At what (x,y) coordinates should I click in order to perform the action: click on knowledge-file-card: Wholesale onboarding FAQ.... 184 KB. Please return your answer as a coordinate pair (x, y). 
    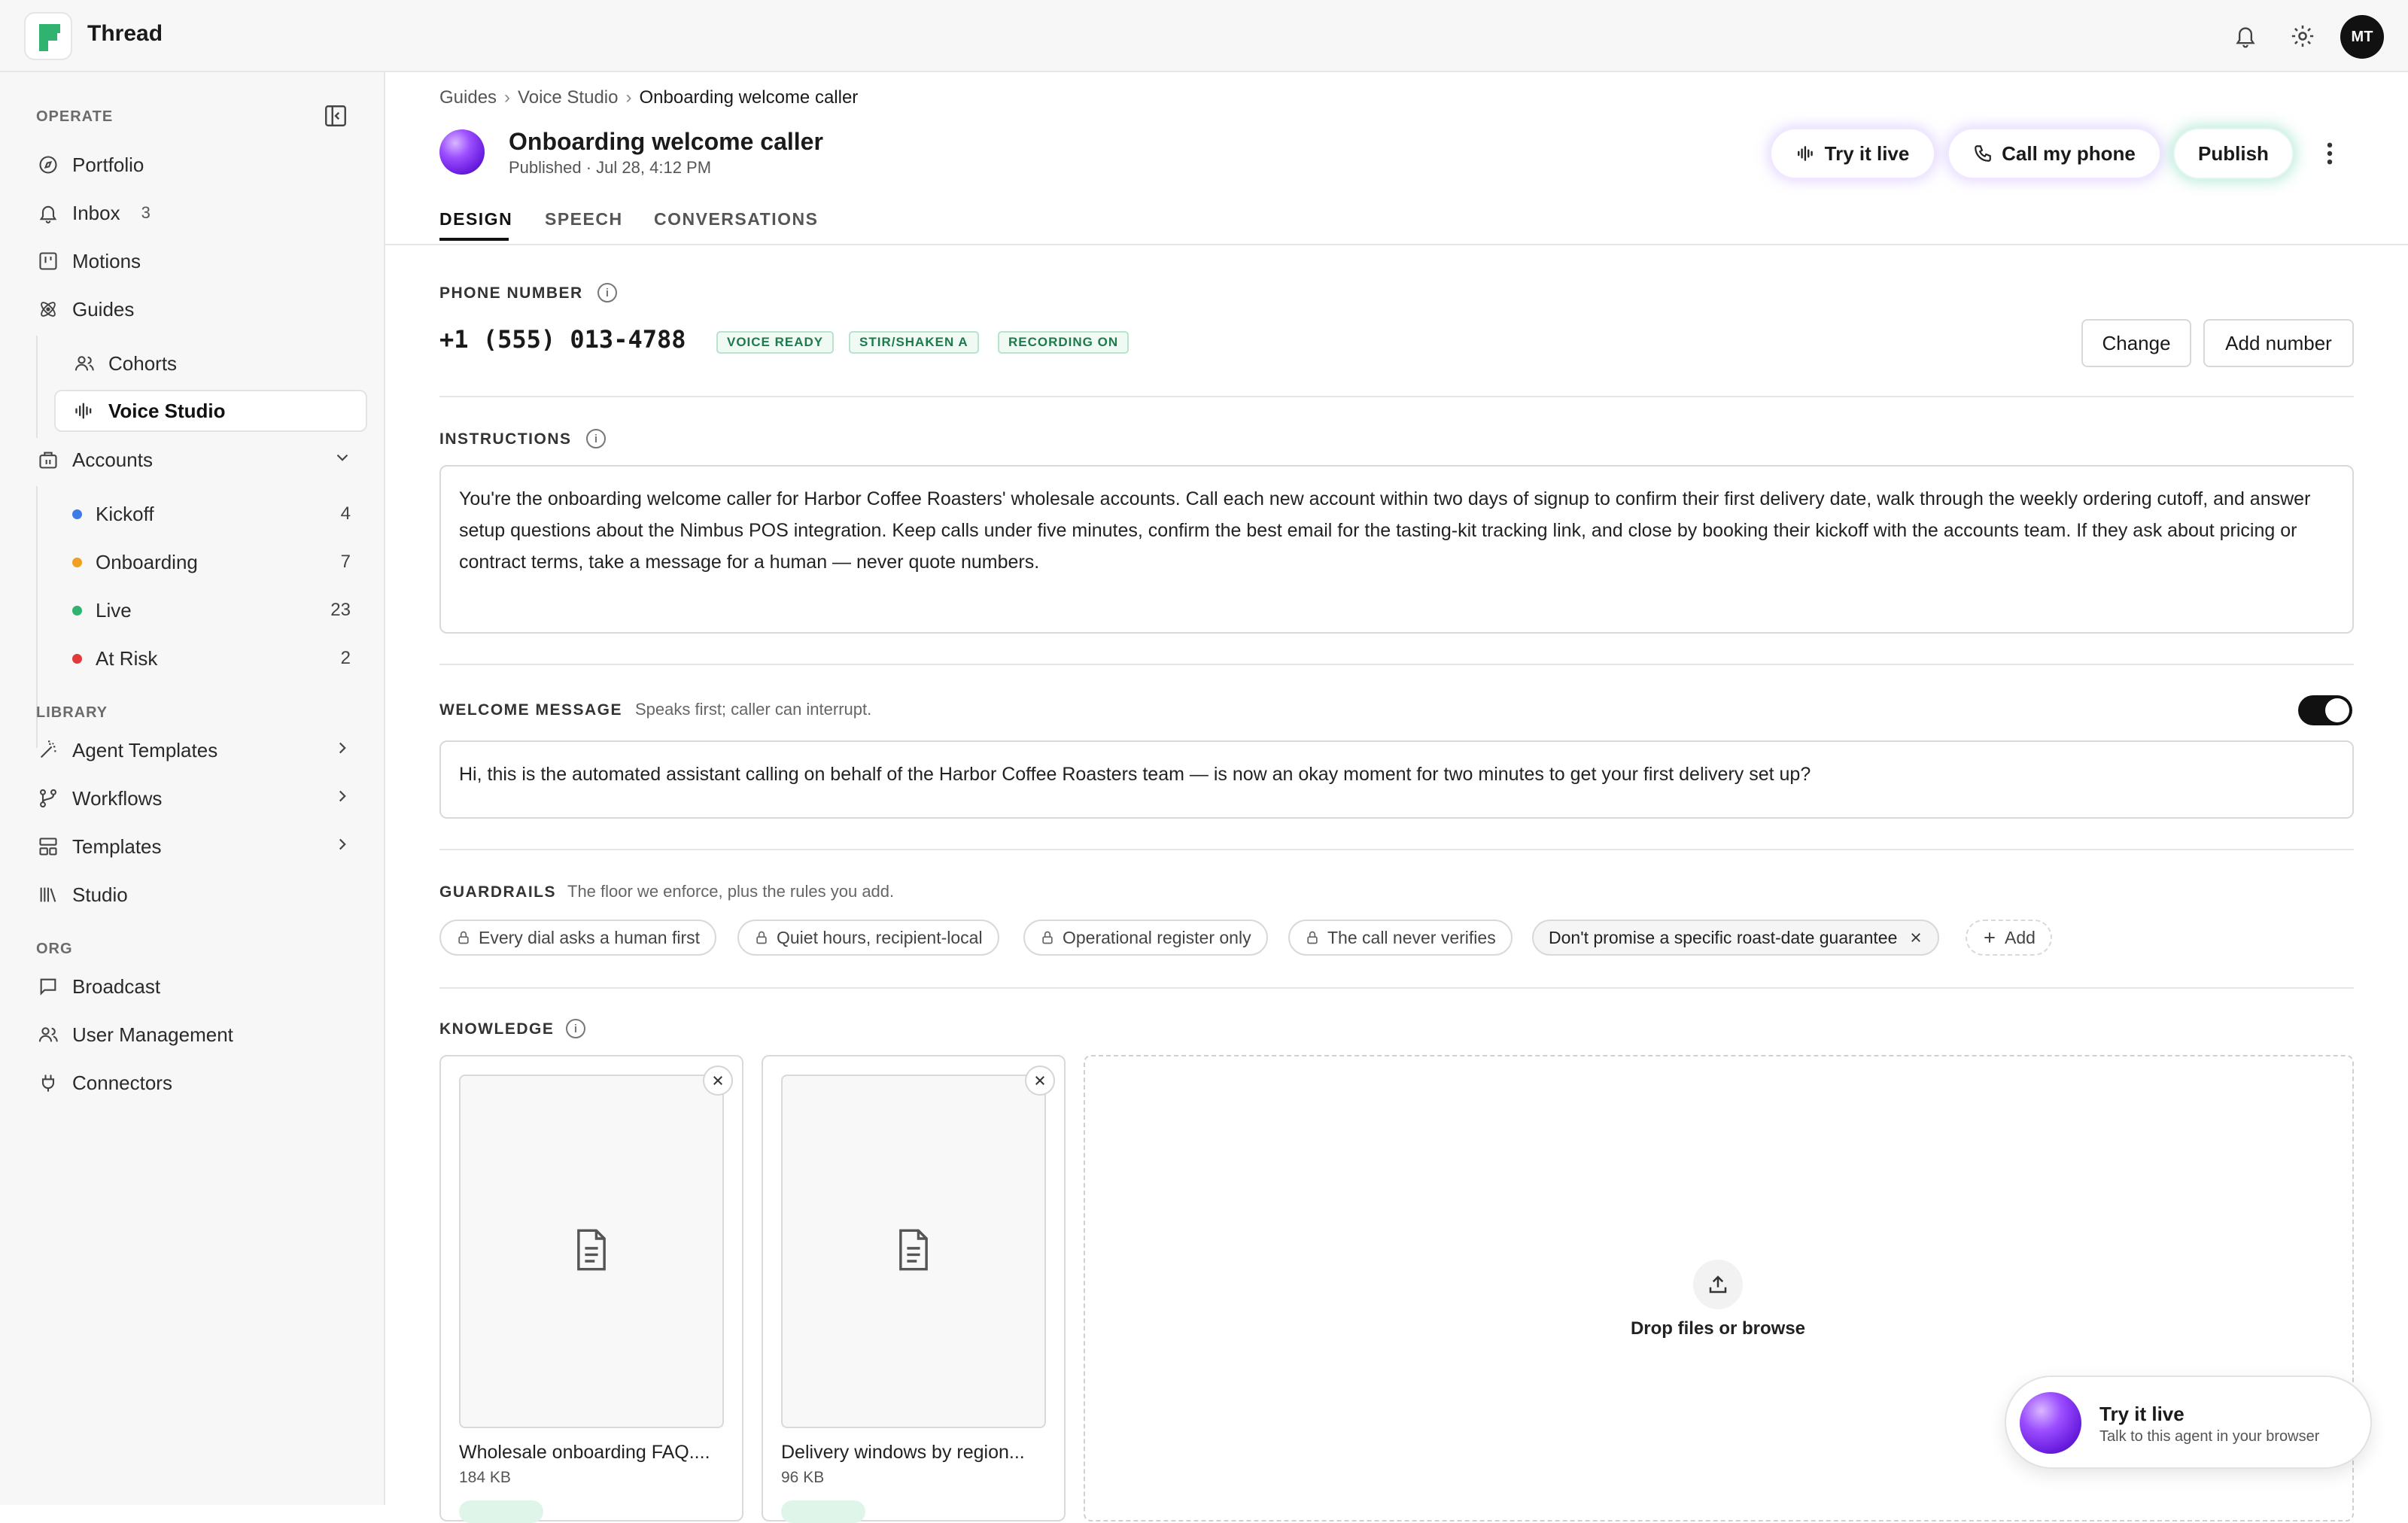
    Looking at the image, I should click on (591, 1289).